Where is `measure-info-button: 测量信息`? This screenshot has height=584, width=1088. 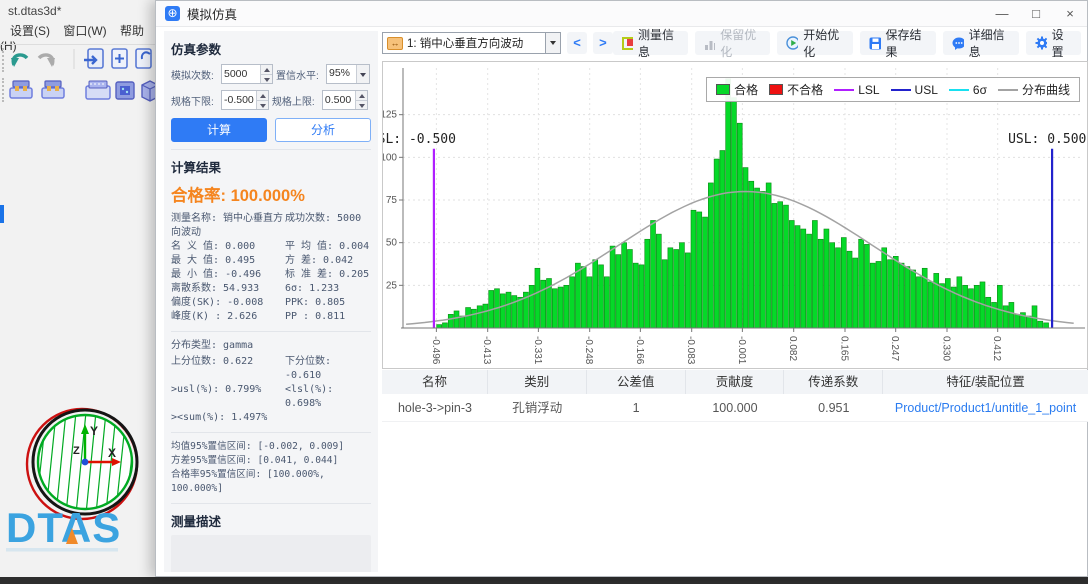
measure-info-button: 测量信息 is located at coordinates (650, 43).